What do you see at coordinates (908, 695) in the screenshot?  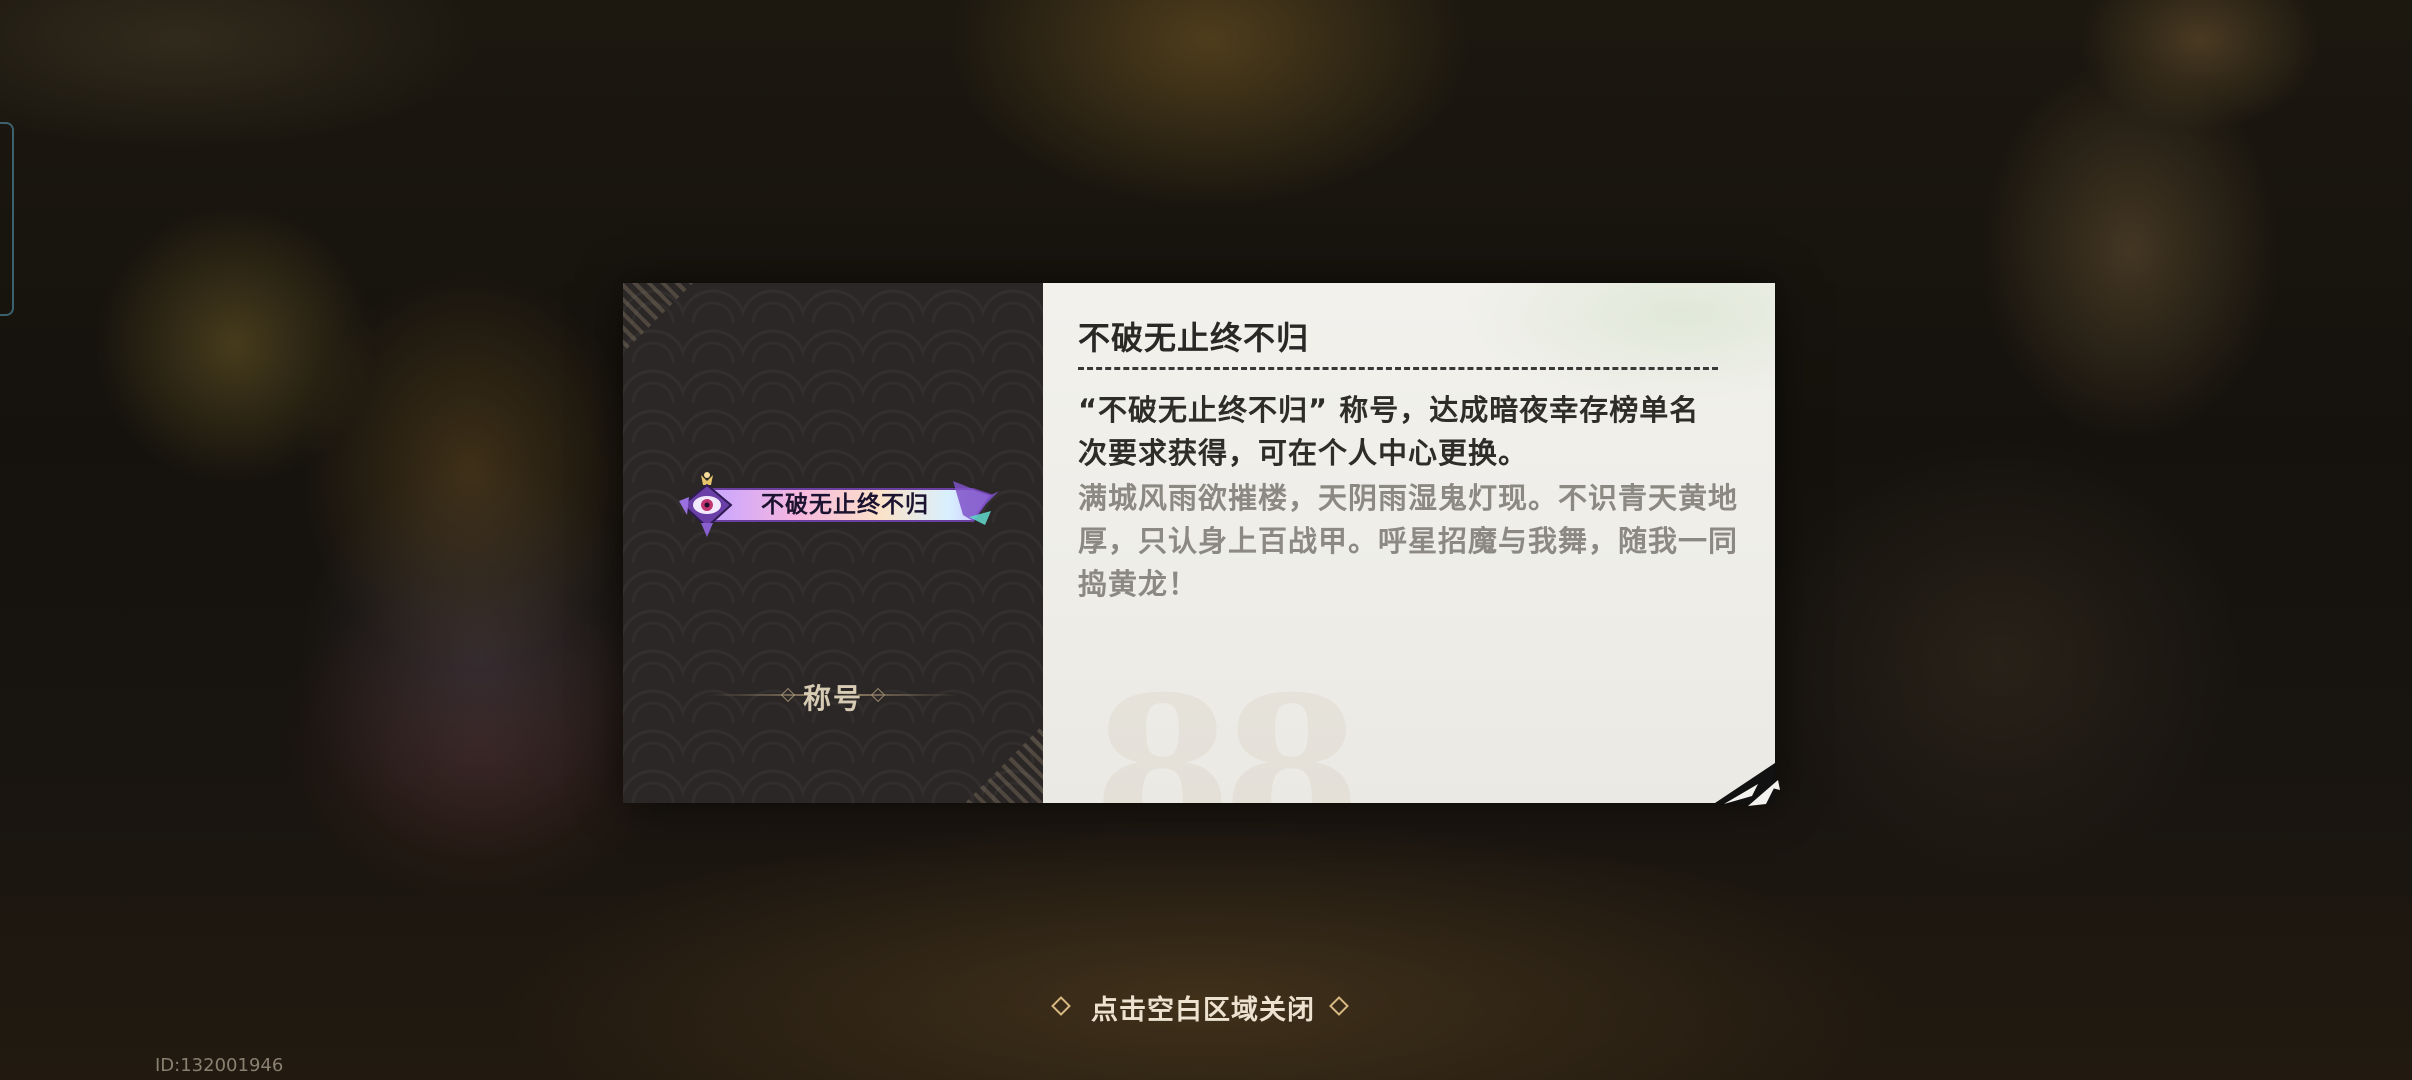 I see `divider-line` at bounding box center [908, 695].